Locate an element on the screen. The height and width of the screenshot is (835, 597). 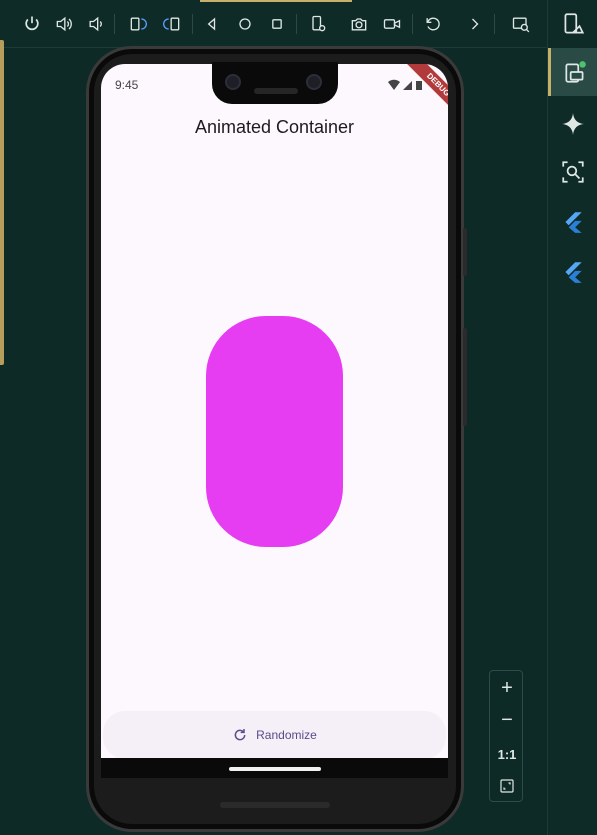
rail-running-devices is located at coordinates (572, 72).